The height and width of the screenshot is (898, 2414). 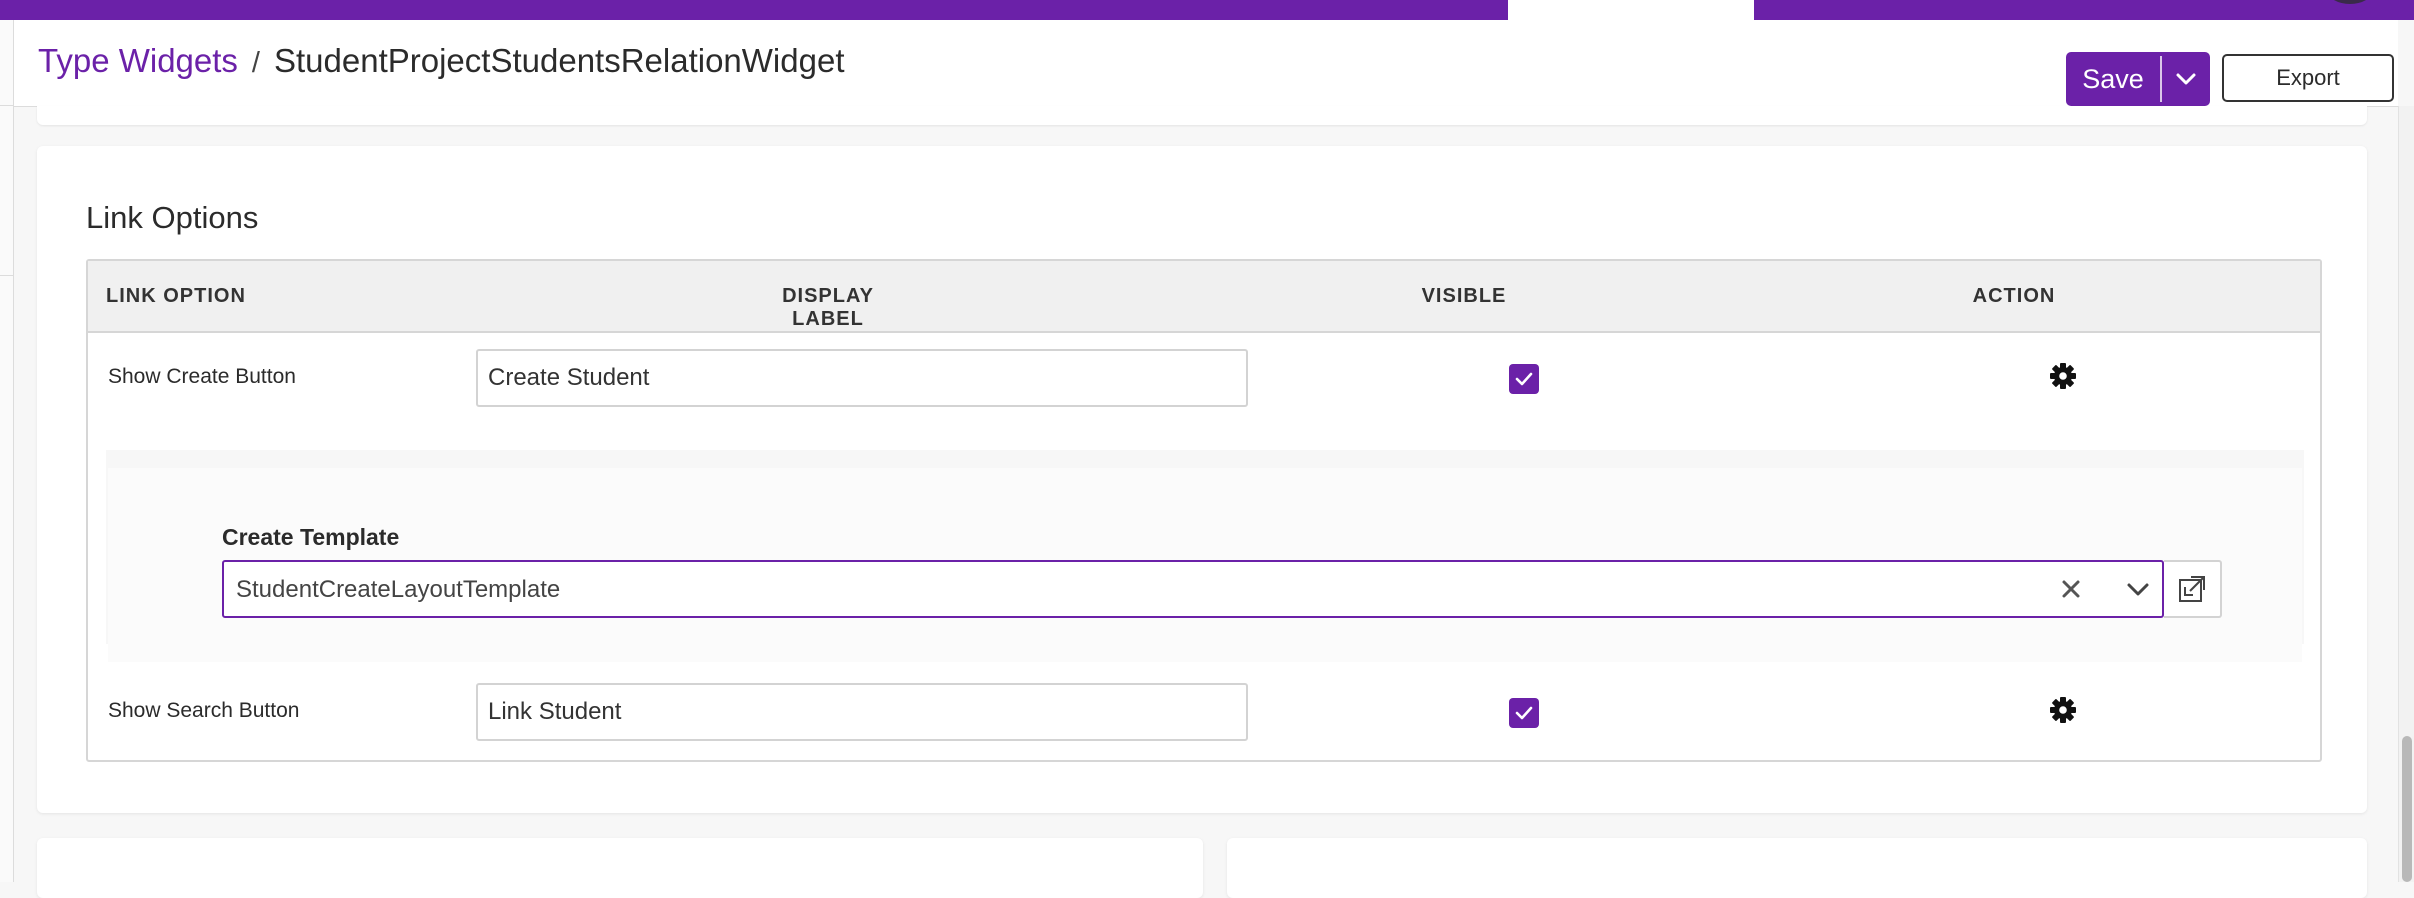 What do you see at coordinates (138, 61) in the screenshot?
I see `breadcrumb-parent-link: Type Widgets` at bounding box center [138, 61].